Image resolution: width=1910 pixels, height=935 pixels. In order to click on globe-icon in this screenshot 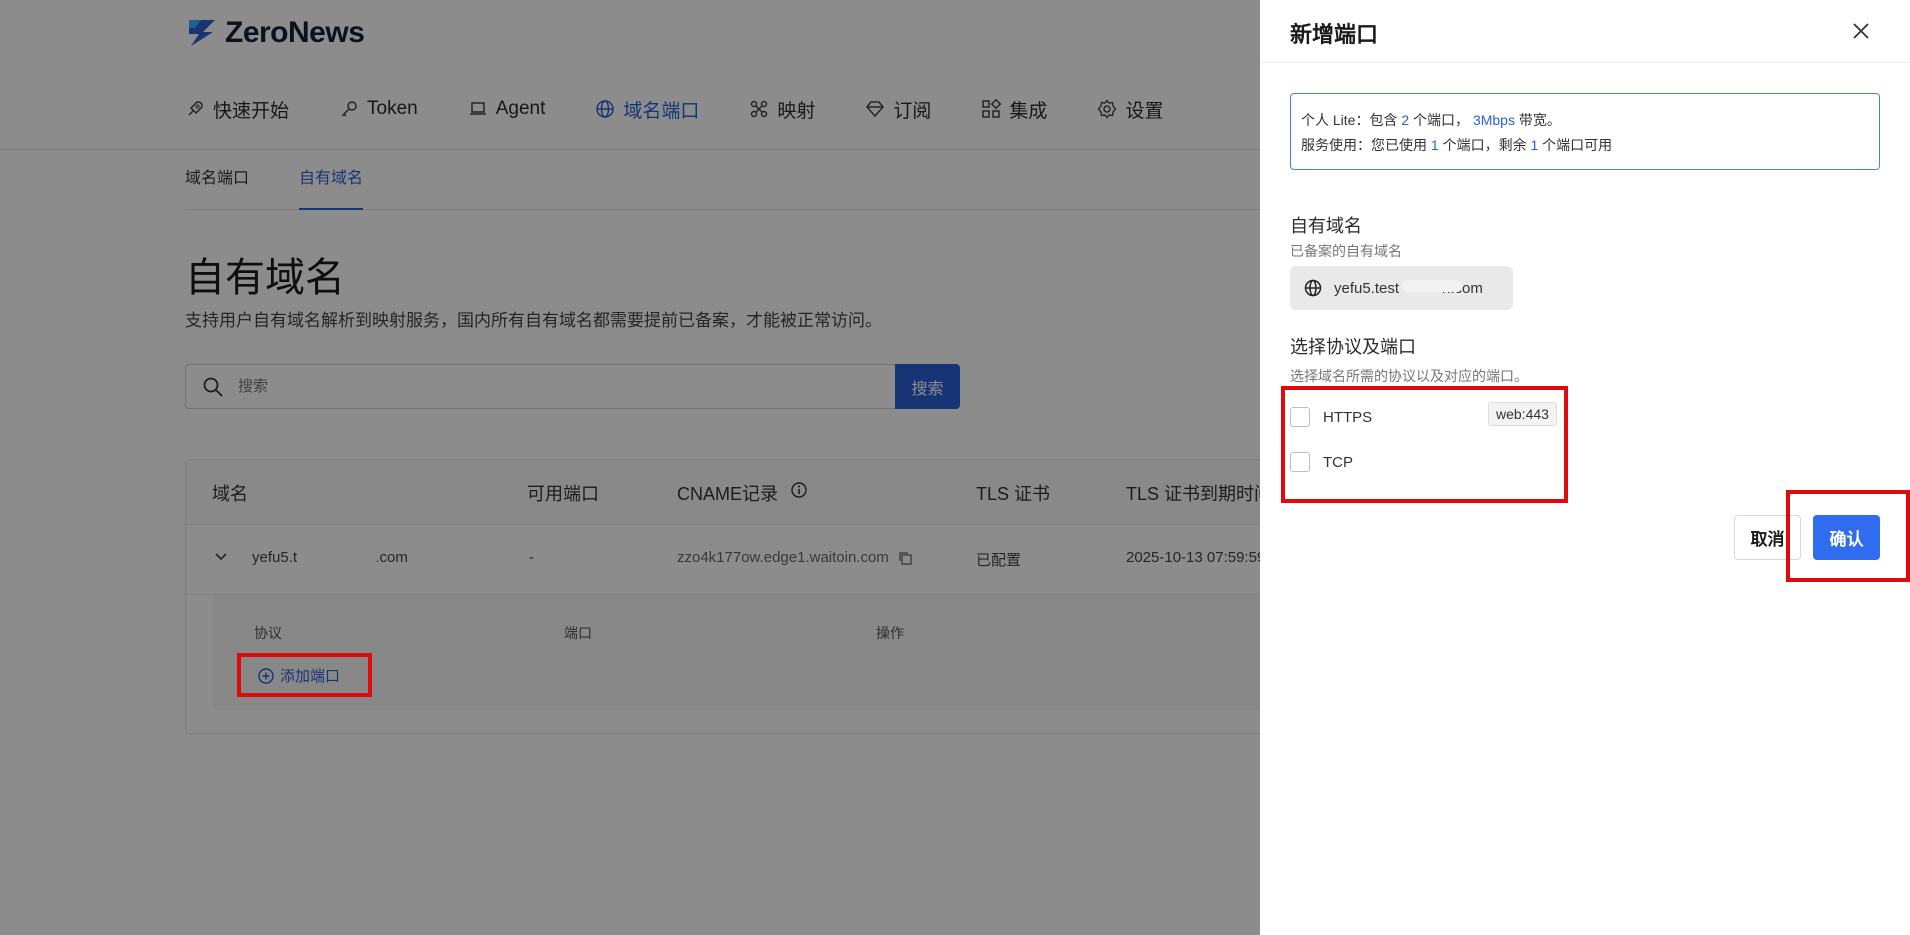, I will do `click(1313, 288)`.